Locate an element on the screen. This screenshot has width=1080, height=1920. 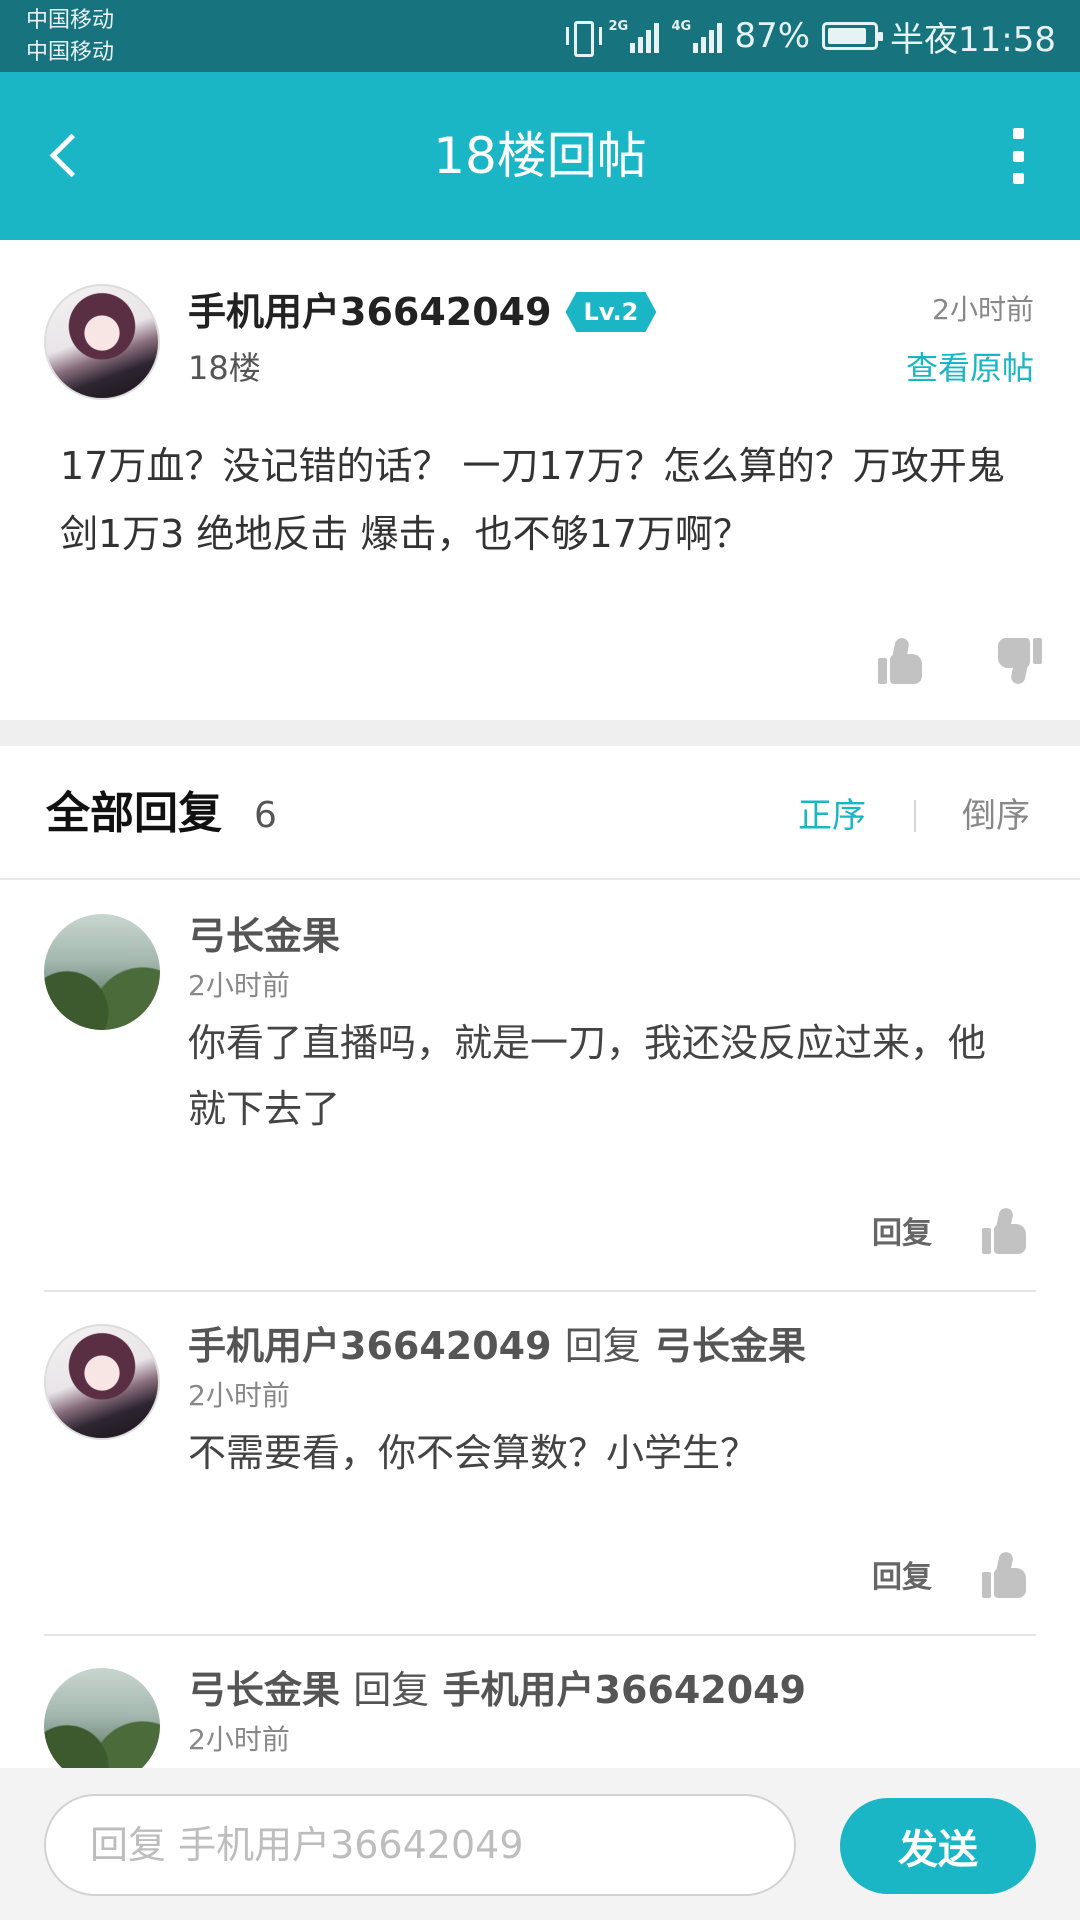
reply-composer: 发送 is located at coordinates (540, 1844).